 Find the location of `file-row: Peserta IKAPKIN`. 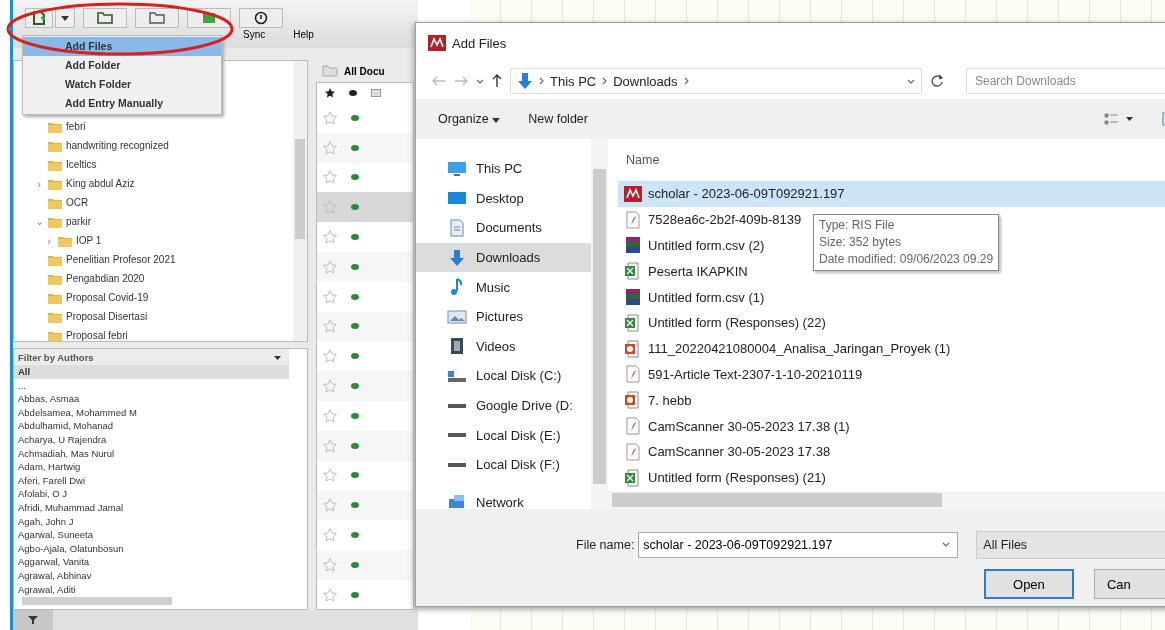

file-row: Peserta IKAPKIN is located at coordinates (685, 271).